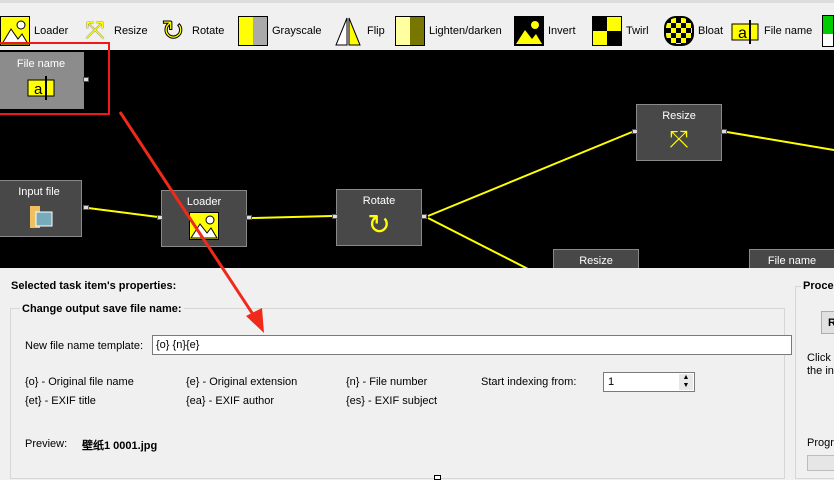 Image resolution: width=834 pixels, height=480 pixels. Describe the element at coordinates (131, 31) in the screenshot. I see `toolbar-label: Resize` at that location.